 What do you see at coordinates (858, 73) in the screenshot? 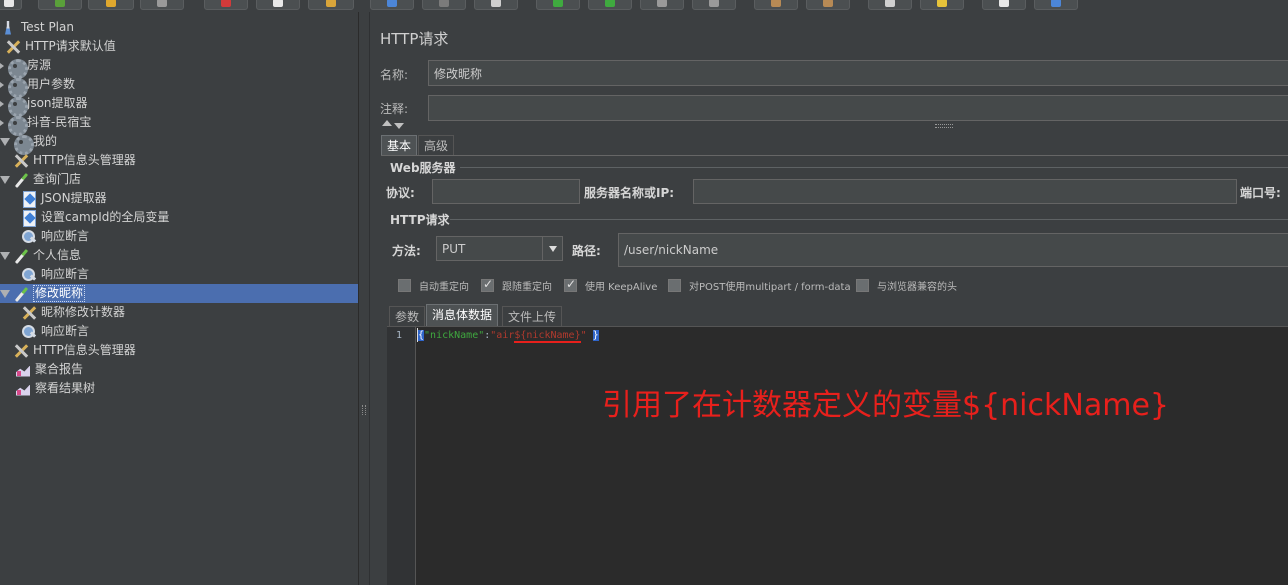
I see `name-field: 修改昵称` at bounding box center [858, 73].